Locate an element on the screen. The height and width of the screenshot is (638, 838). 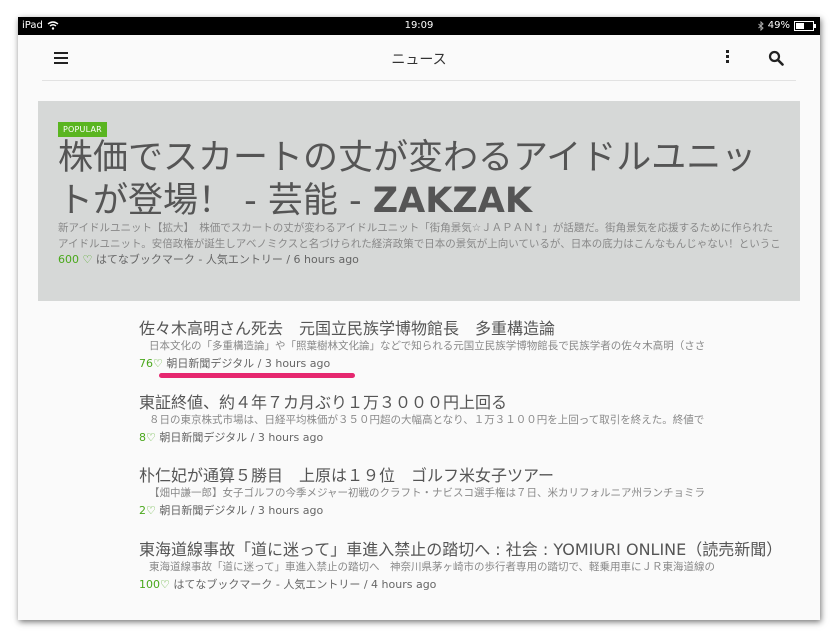
featured-meta: 600 ♡ はてなブックマーク - 人気エントリー / 6 hours ago is located at coordinates (208, 259).